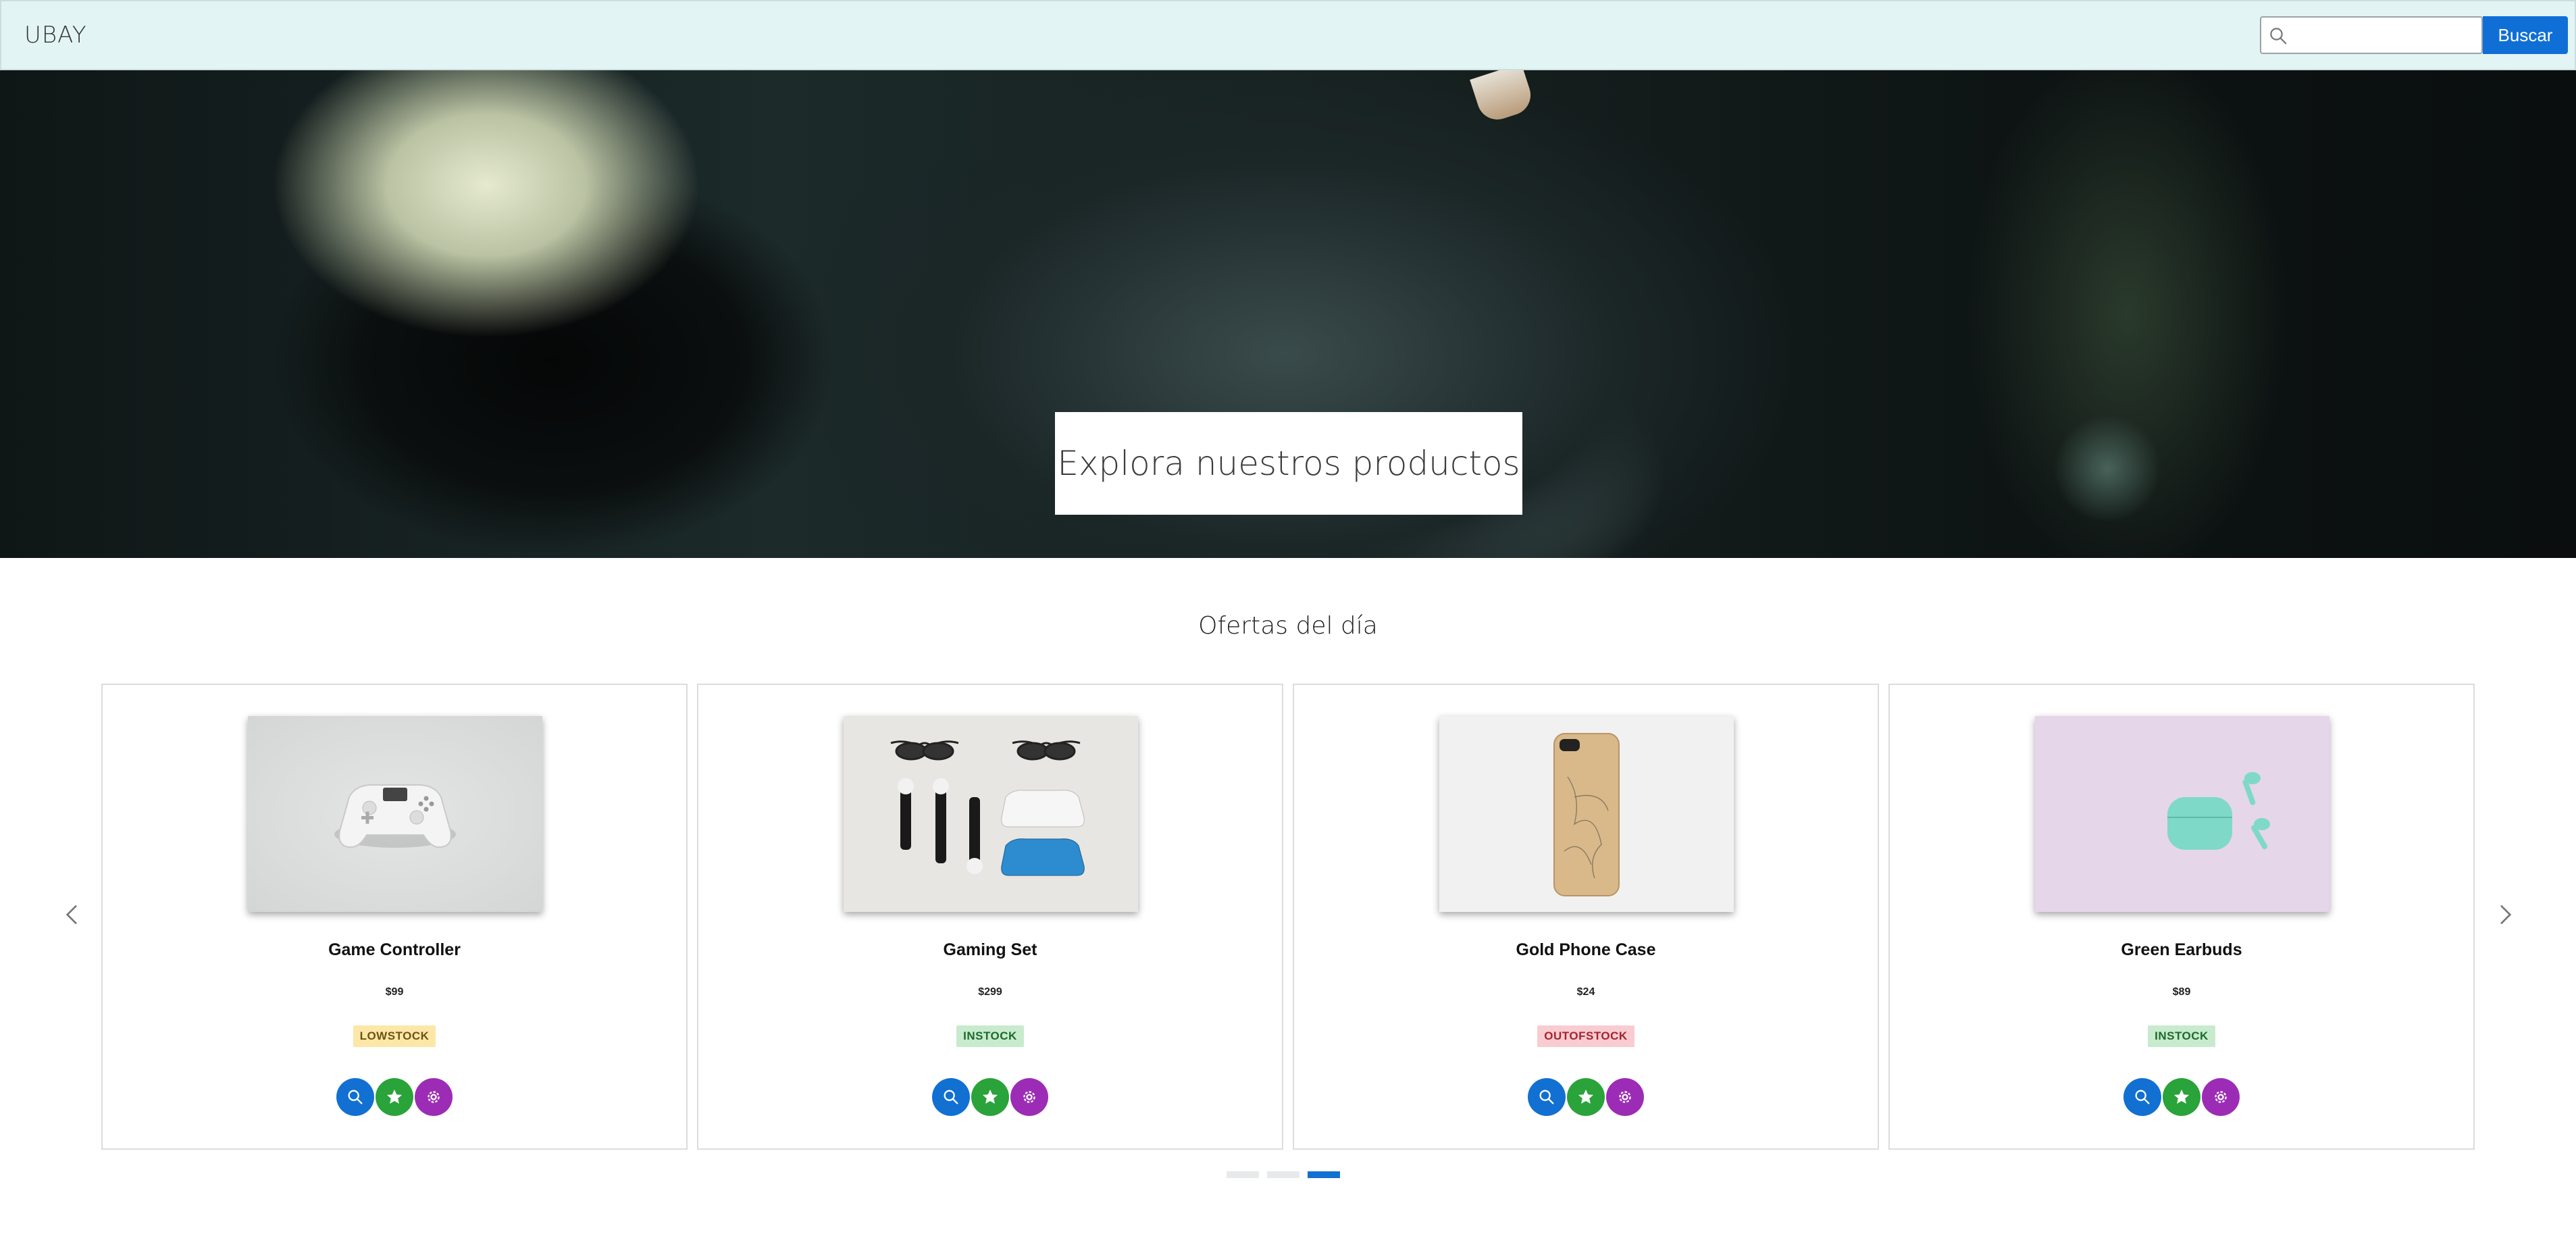  Describe the element at coordinates (1288, 35) in the screenshot. I see `top-navbar: UBAY` at that location.